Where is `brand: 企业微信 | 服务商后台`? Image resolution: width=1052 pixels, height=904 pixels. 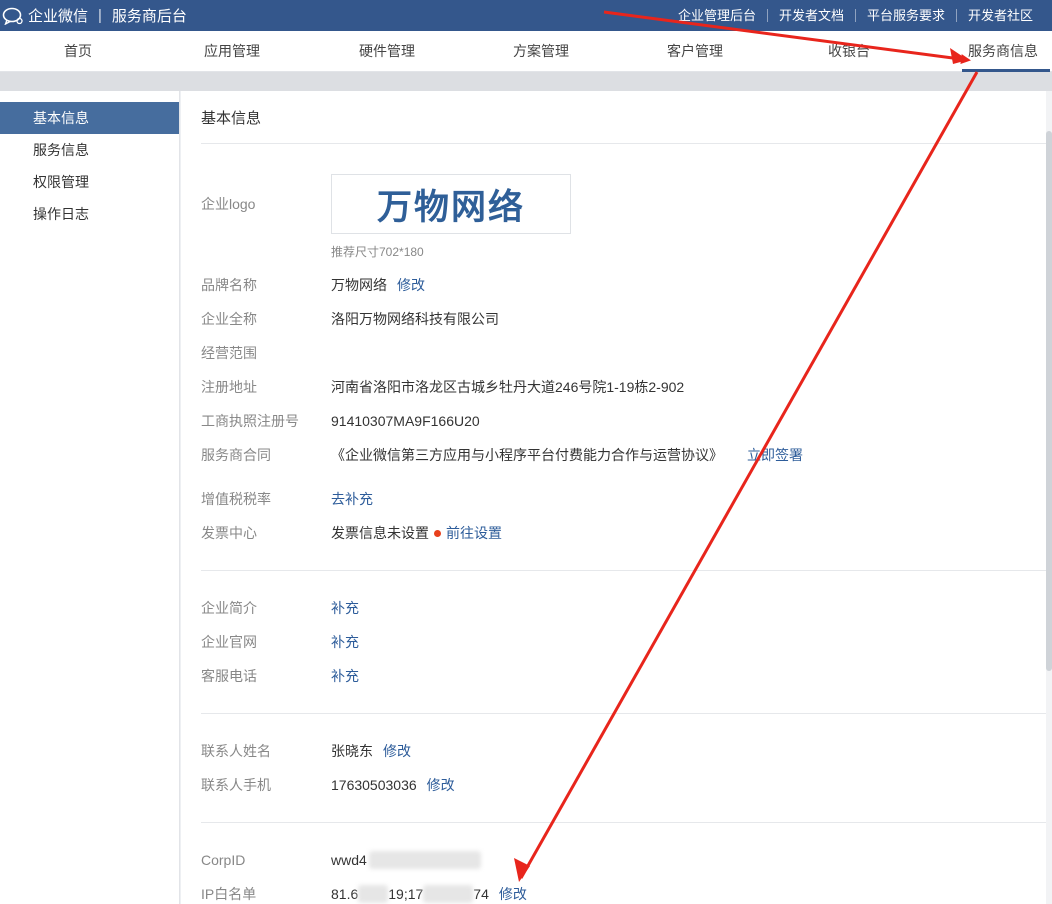 brand: 企业微信 | 服务商后台 is located at coordinates (93, 15).